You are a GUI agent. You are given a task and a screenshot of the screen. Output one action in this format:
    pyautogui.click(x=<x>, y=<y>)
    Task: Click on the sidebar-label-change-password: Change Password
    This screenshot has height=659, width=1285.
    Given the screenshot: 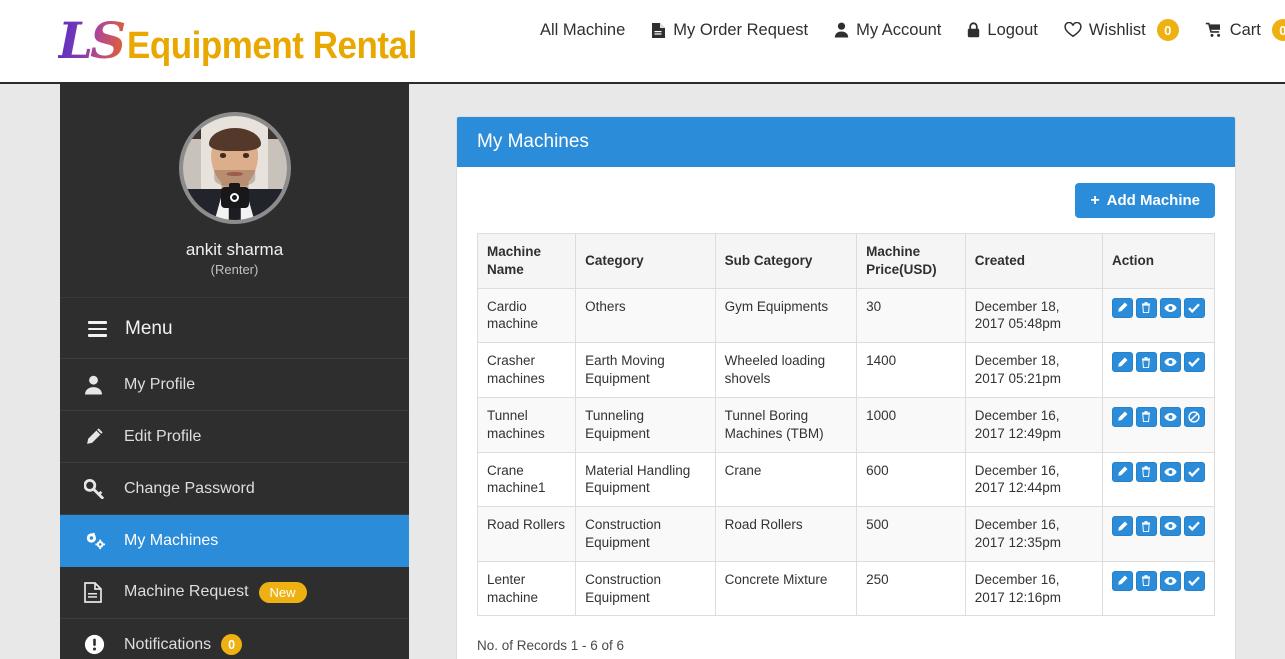 What is the action you would take?
    pyautogui.click(x=189, y=489)
    